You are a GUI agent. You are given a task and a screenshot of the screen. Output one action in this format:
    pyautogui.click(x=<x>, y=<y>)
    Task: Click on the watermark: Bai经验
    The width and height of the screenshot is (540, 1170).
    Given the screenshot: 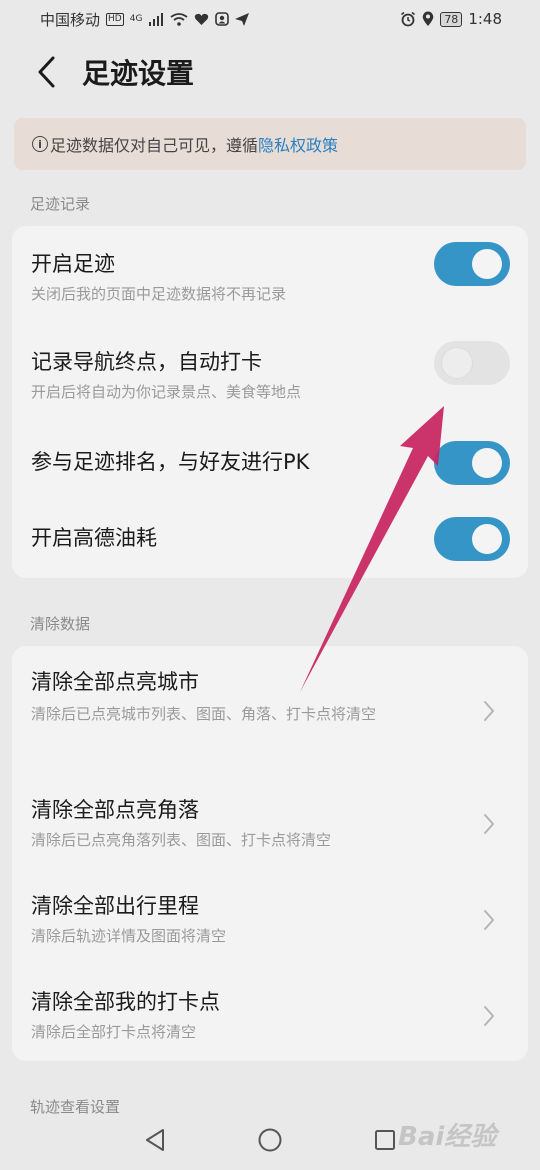 What is the action you would take?
    pyautogui.click(x=447, y=1137)
    